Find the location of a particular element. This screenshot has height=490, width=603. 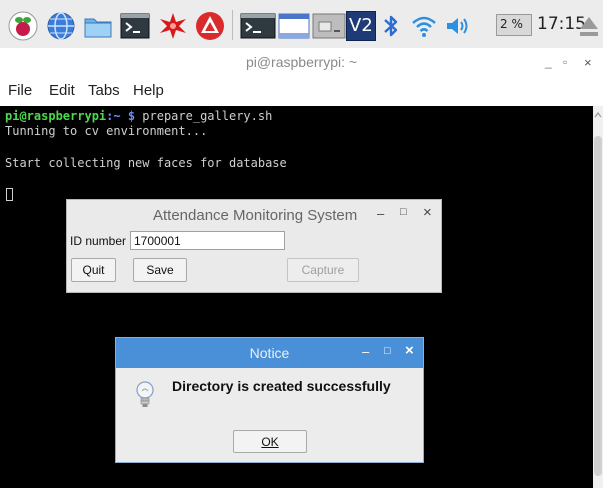

cpu-monitor: 2 % is located at coordinates (514, 25).